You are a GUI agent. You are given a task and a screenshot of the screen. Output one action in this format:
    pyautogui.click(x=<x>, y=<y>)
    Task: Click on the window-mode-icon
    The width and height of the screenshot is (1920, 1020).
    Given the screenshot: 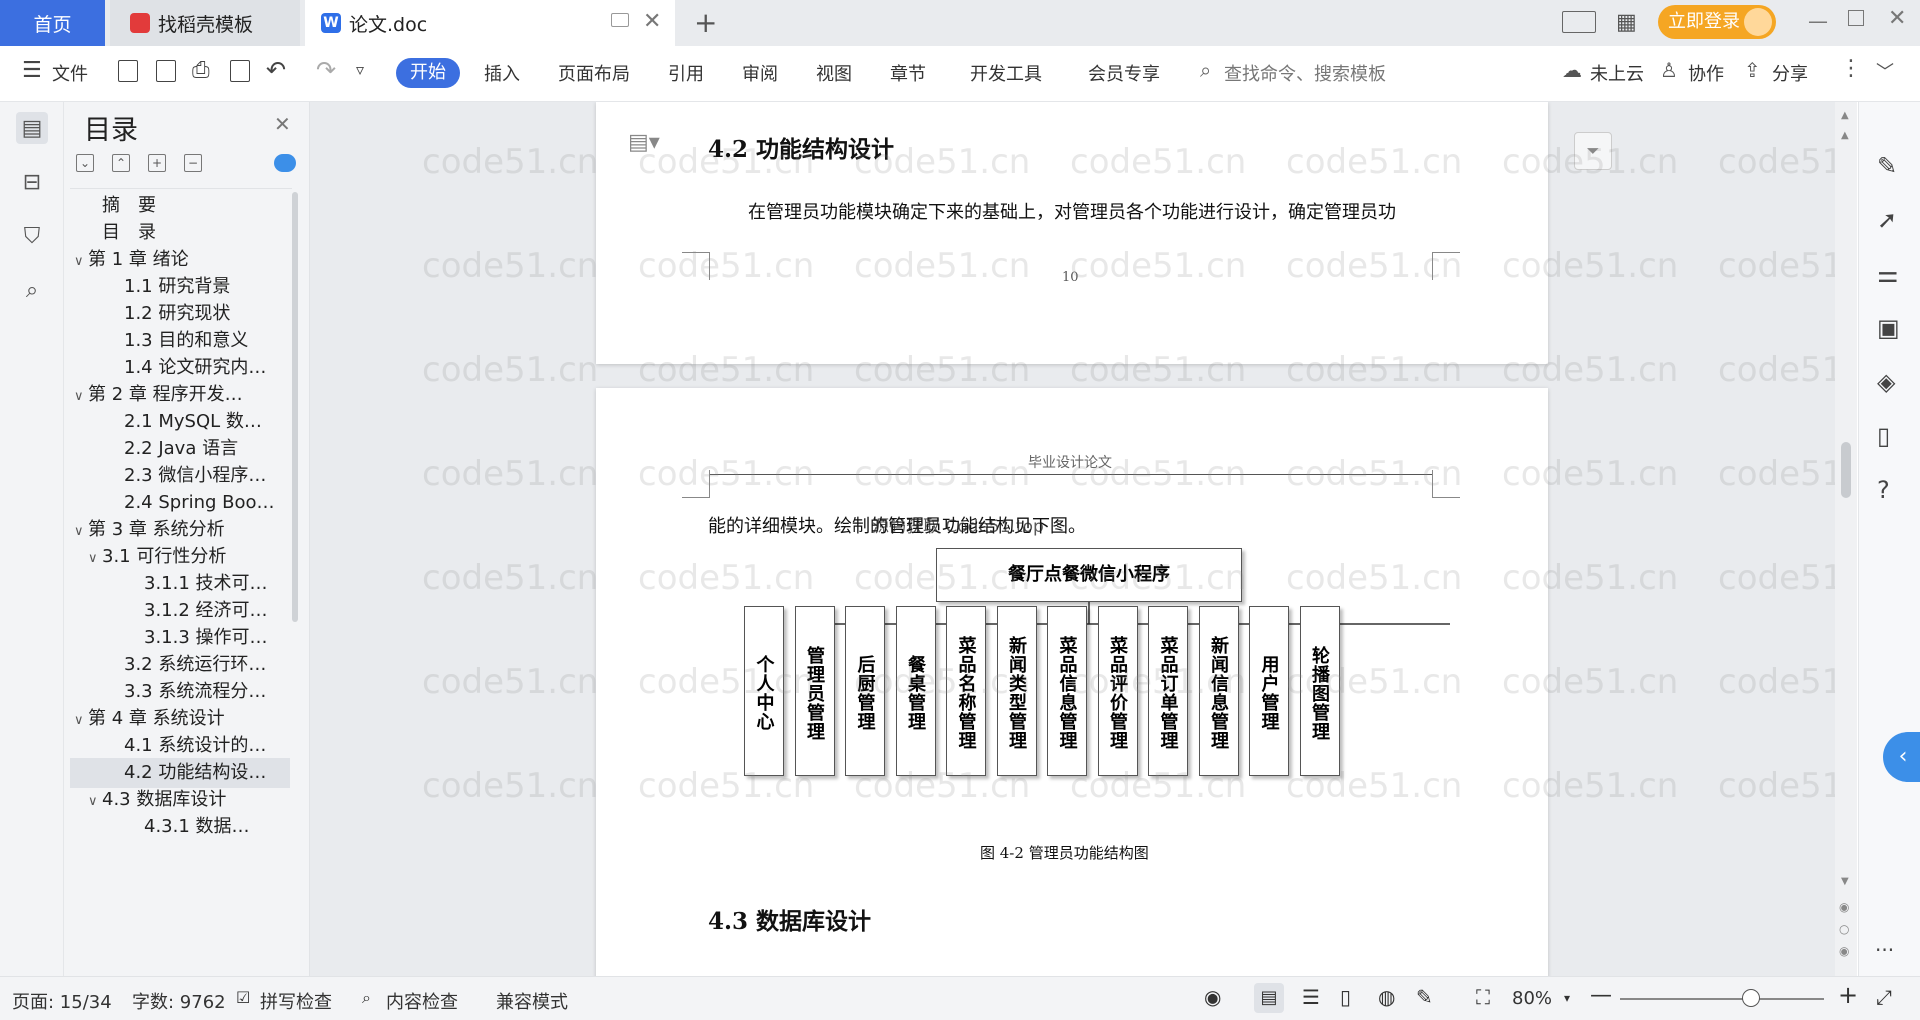 What is the action you would take?
    pyautogui.click(x=620, y=20)
    